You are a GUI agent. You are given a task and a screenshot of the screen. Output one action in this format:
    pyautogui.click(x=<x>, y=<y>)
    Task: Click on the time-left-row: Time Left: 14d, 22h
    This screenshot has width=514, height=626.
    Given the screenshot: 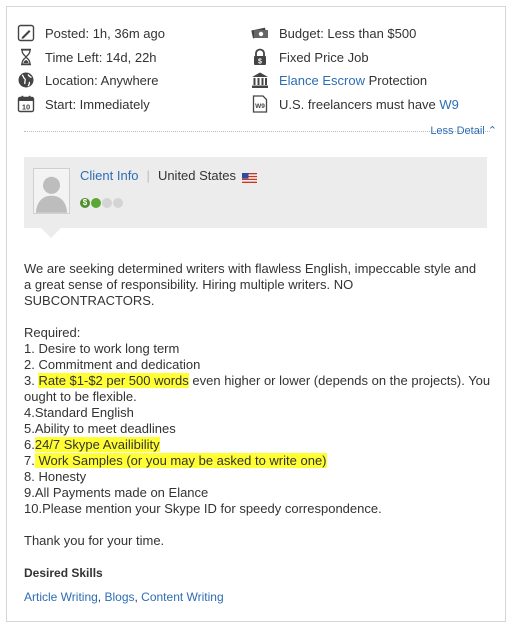 What is the action you would take?
    pyautogui.click(x=87, y=57)
    